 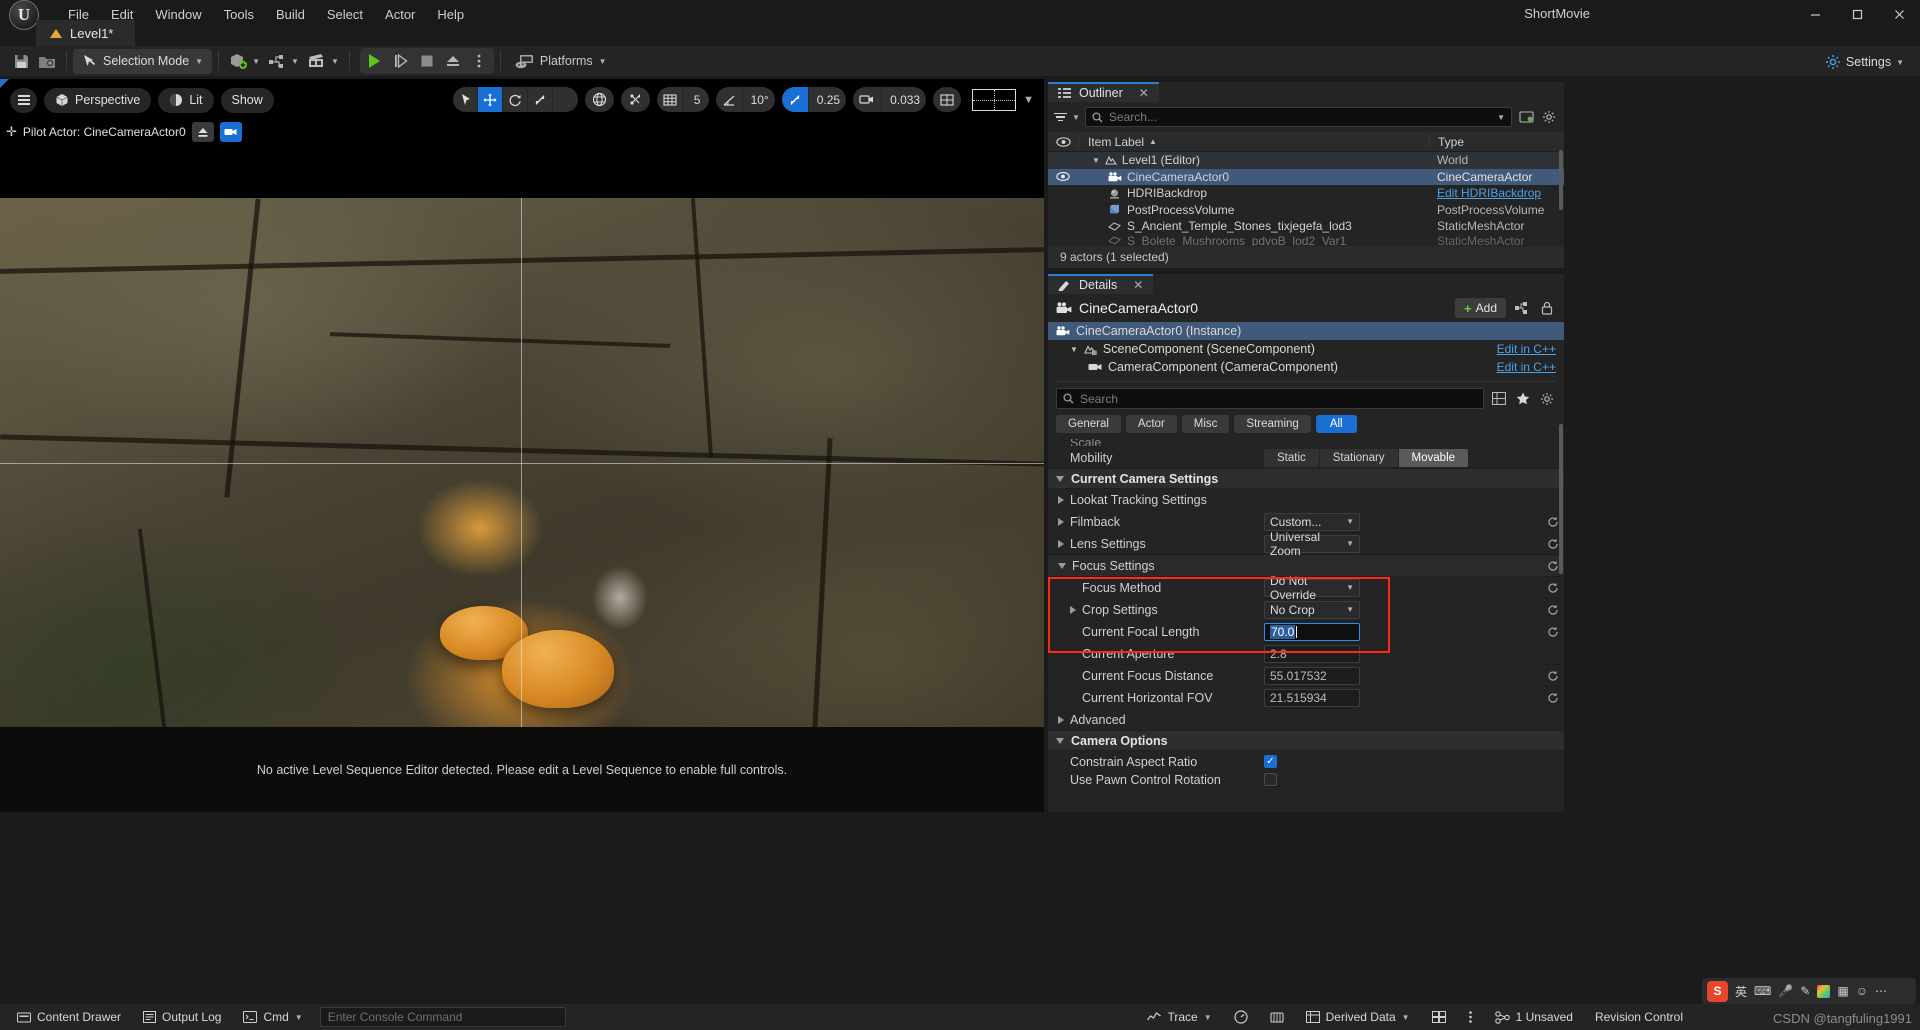 What do you see at coordinates (283, 61) in the screenshot?
I see `blueprints-button: ▼` at bounding box center [283, 61].